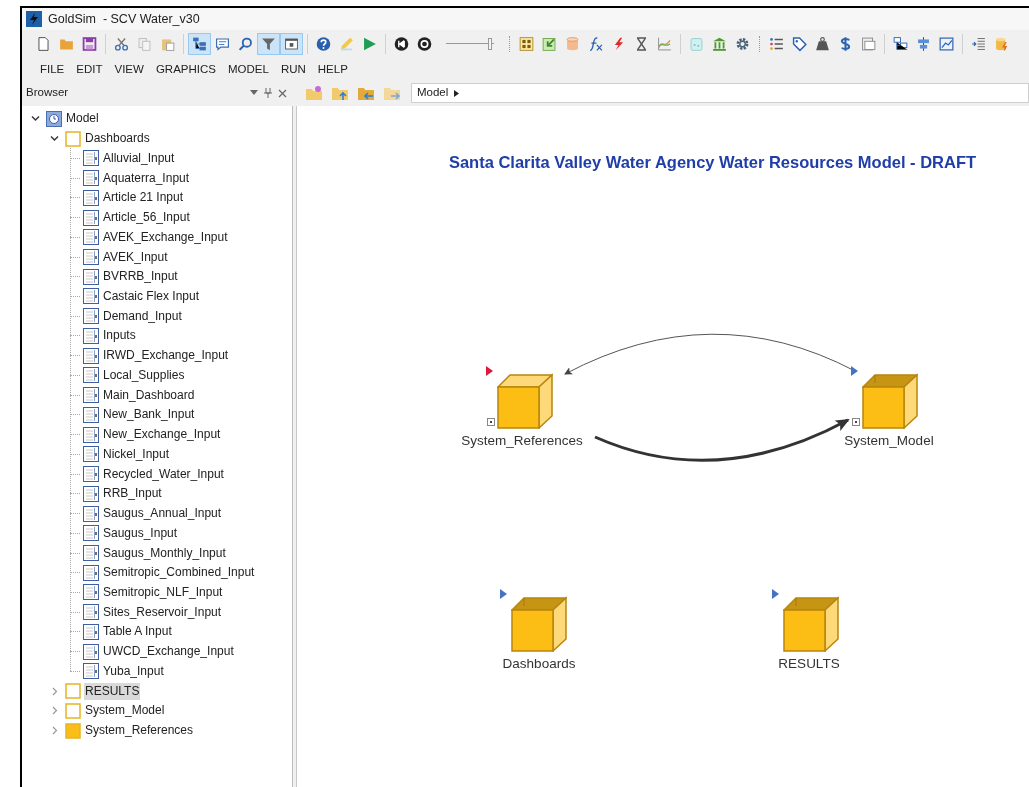 Image resolution: width=1029 pixels, height=787 pixels. What do you see at coordinates (314, 93) in the screenshot?
I see `folder-search-icon` at bounding box center [314, 93].